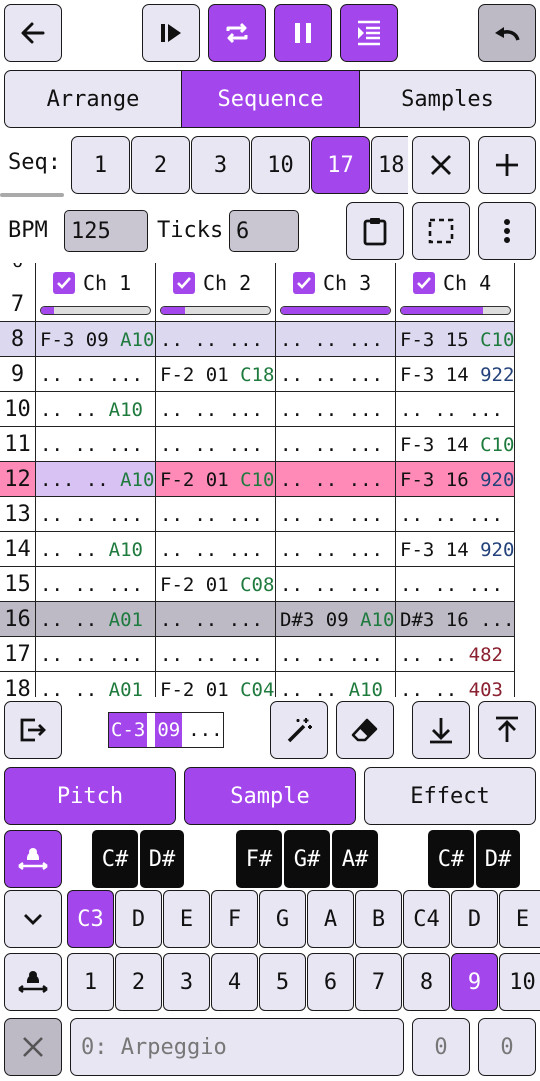 The width and height of the screenshot is (540, 1081). I want to click on white-key: C3, so click(90, 919).